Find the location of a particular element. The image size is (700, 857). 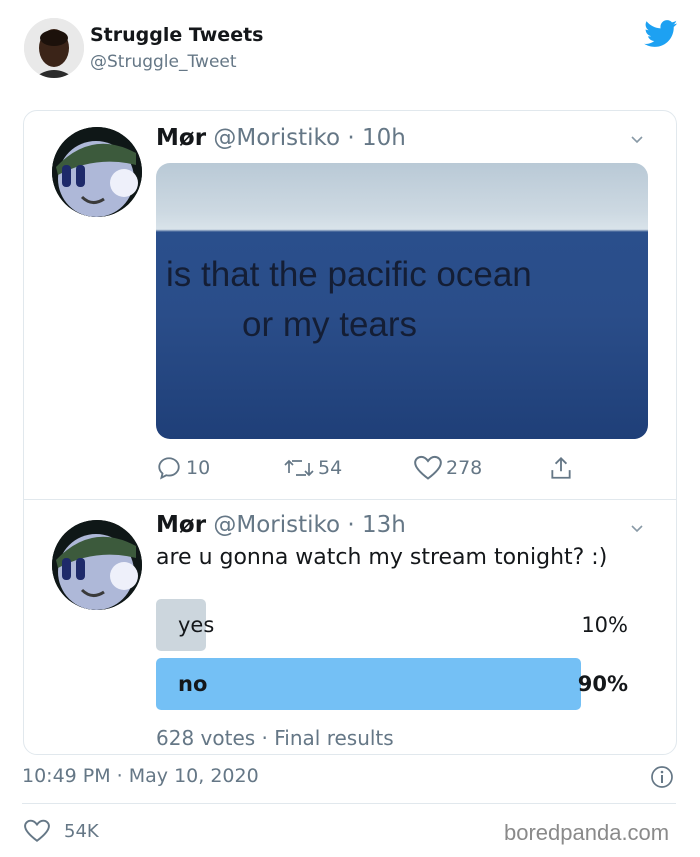

watermark: boredpanda.com is located at coordinates (587, 832).